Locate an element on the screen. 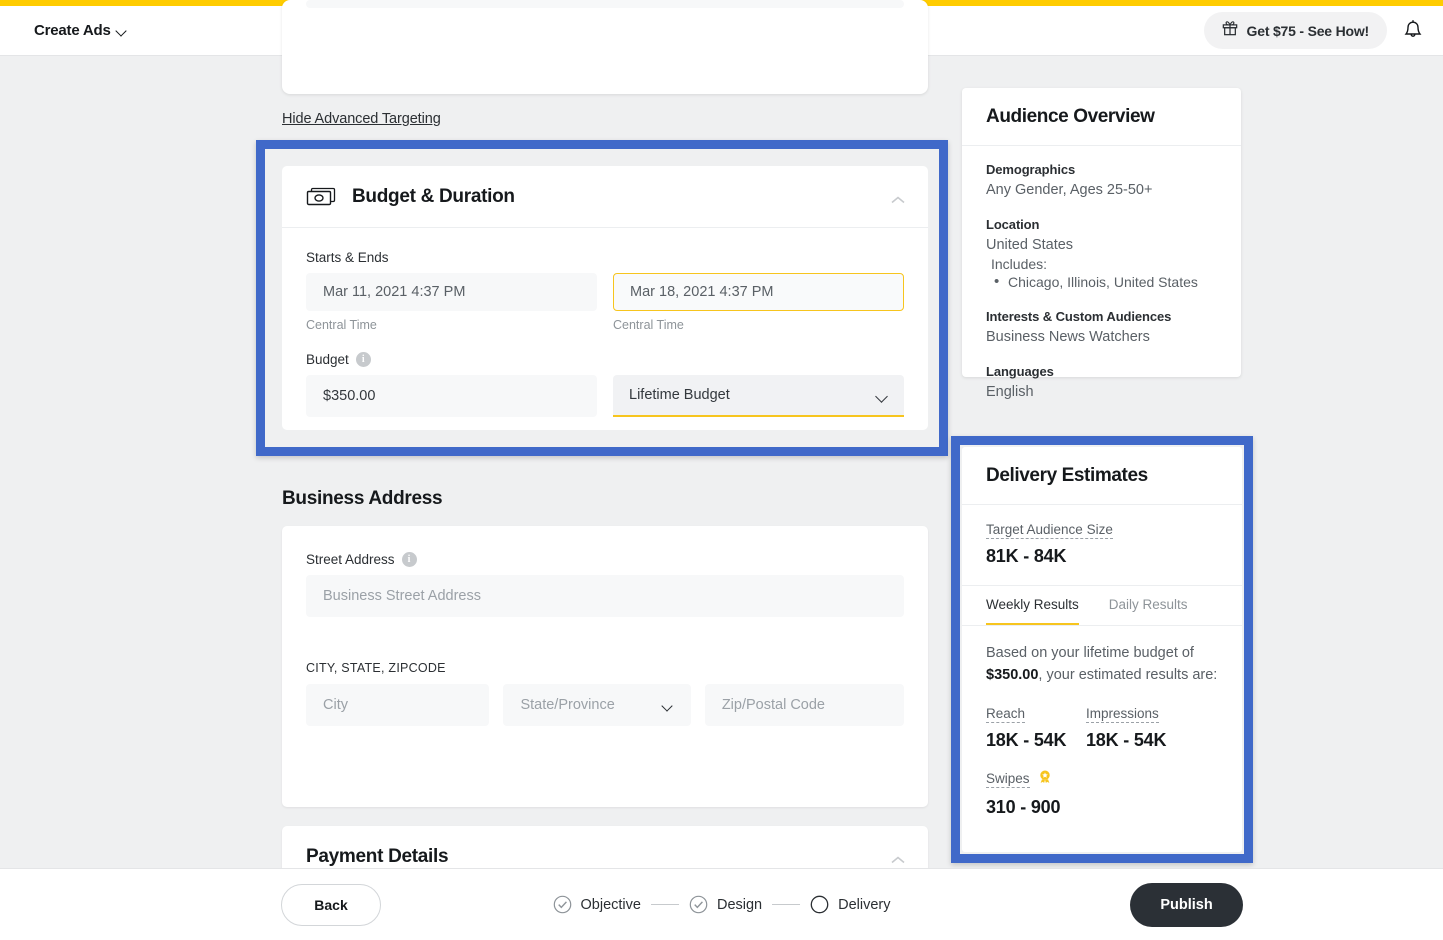 The image size is (1443, 940). publish-button: Publish is located at coordinates (1186, 904).